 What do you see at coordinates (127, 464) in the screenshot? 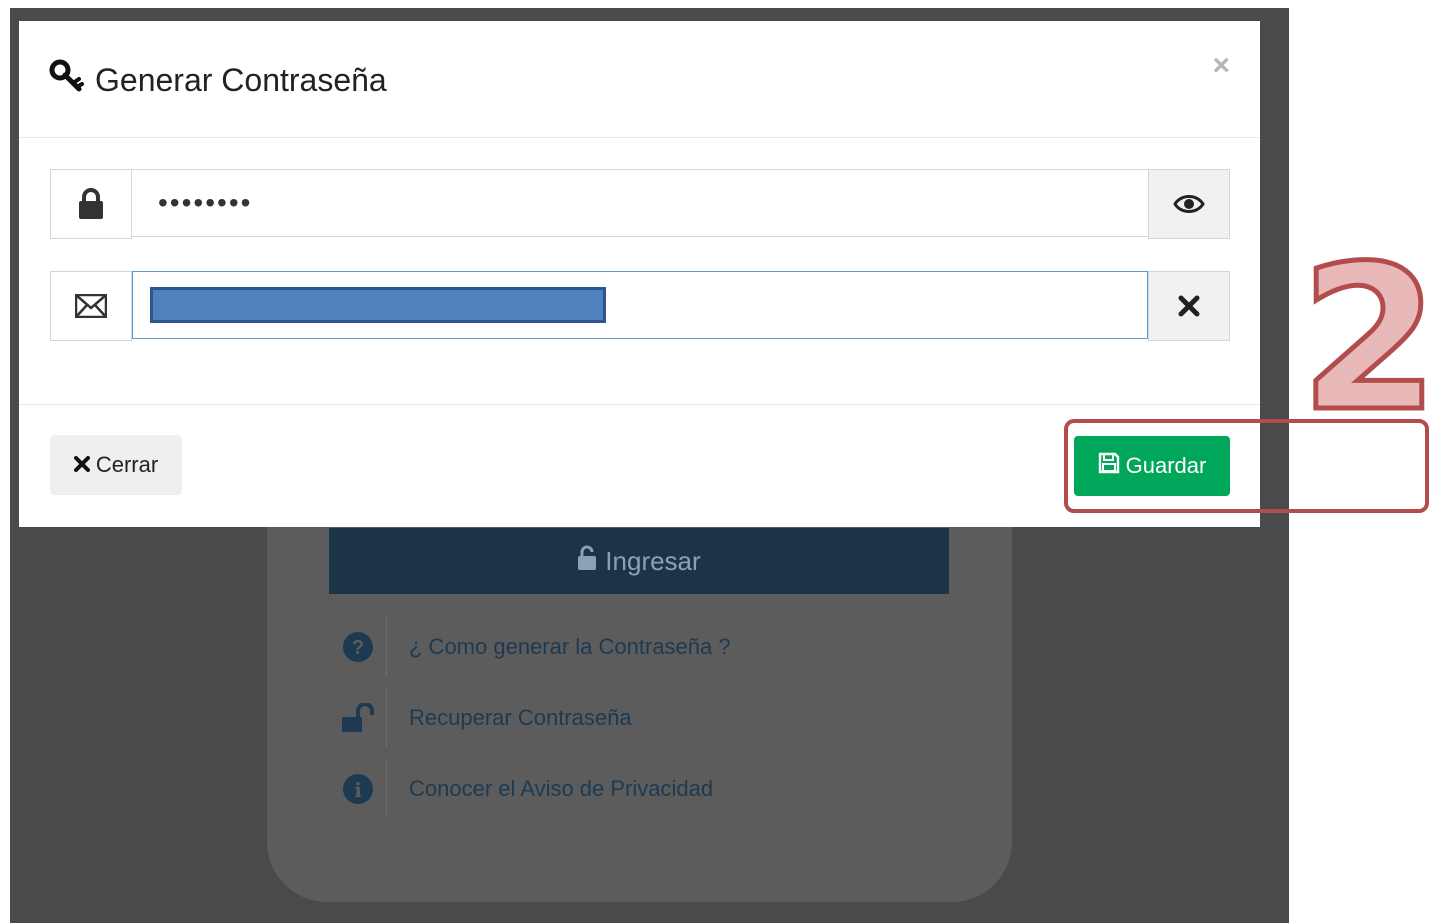
I see `close-button-label: Cerrar` at bounding box center [127, 464].